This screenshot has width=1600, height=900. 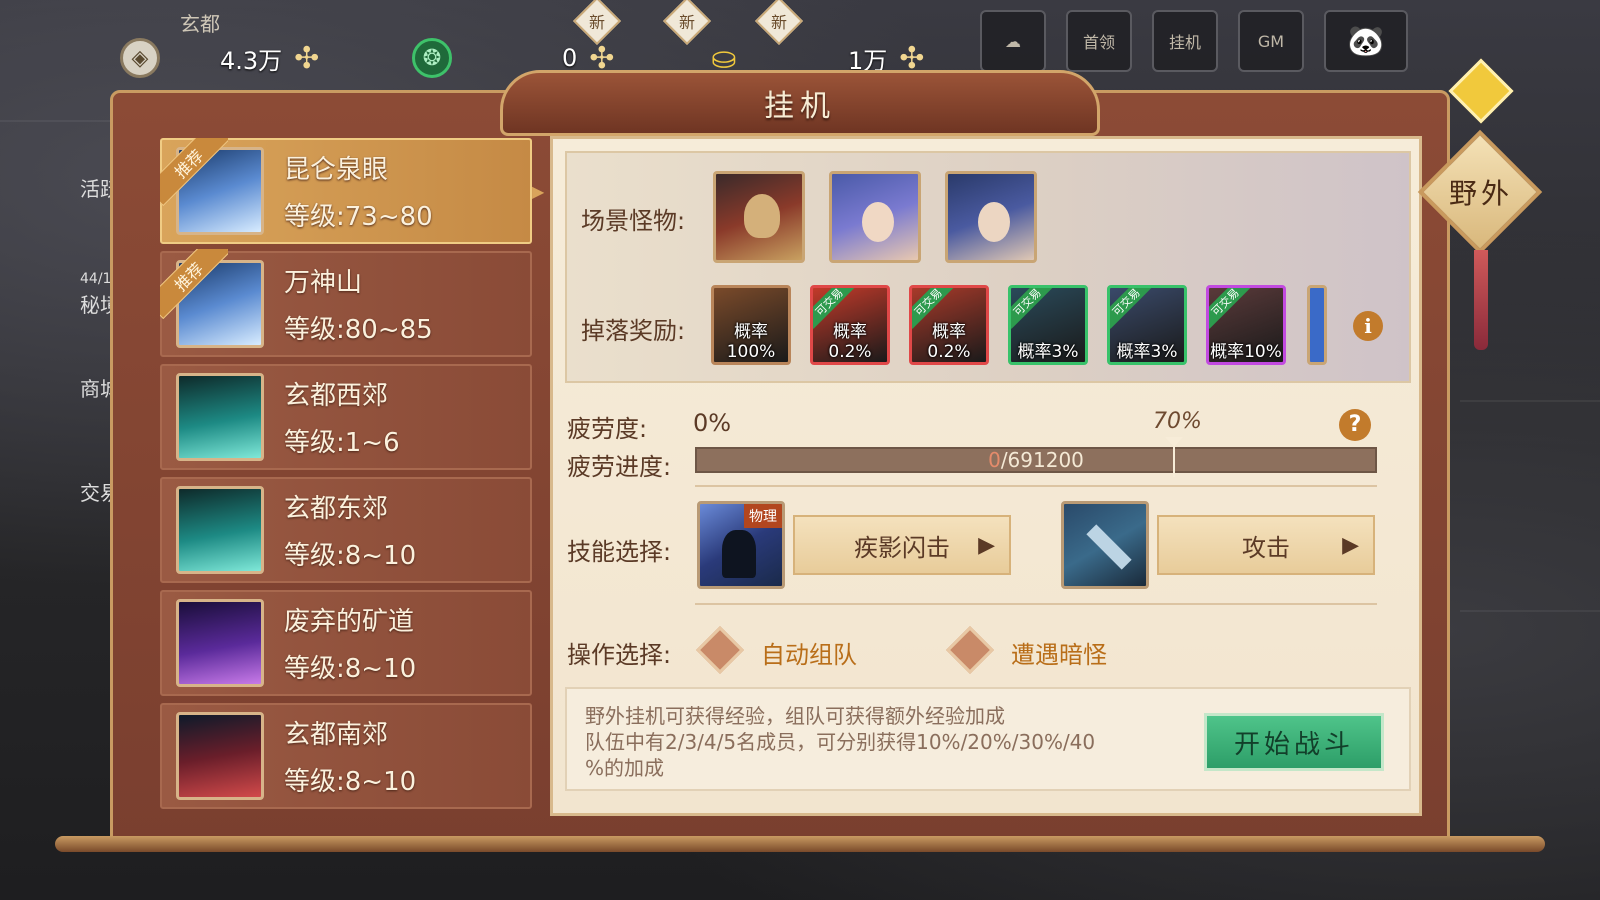 What do you see at coordinates (336, 509) in the screenshot?
I see `map-name: 玄都东郊` at bounding box center [336, 509].